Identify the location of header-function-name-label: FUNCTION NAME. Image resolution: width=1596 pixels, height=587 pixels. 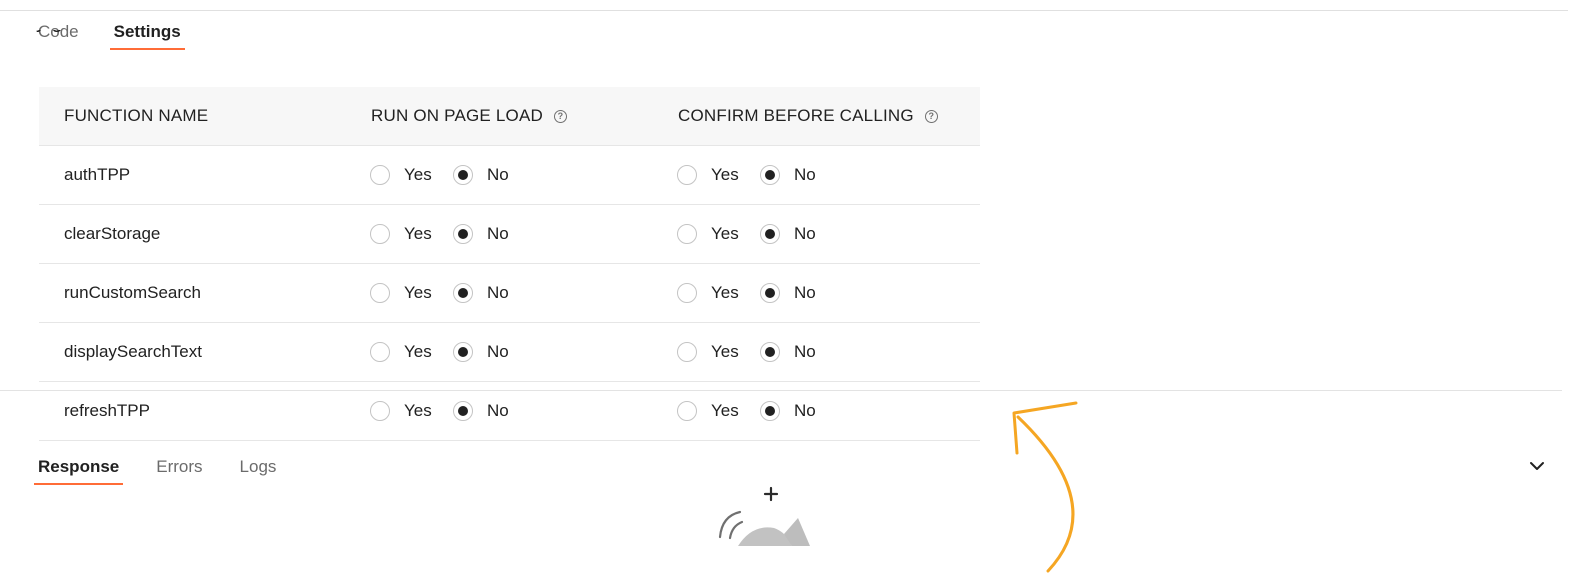
(136, 115).